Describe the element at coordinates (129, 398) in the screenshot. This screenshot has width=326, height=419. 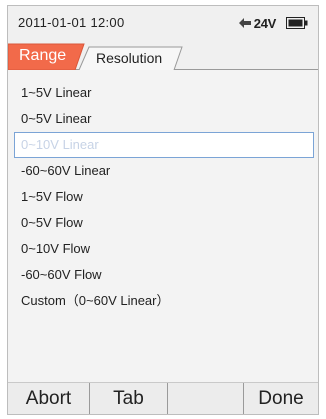
I see `tab-button: Tab` at that location.